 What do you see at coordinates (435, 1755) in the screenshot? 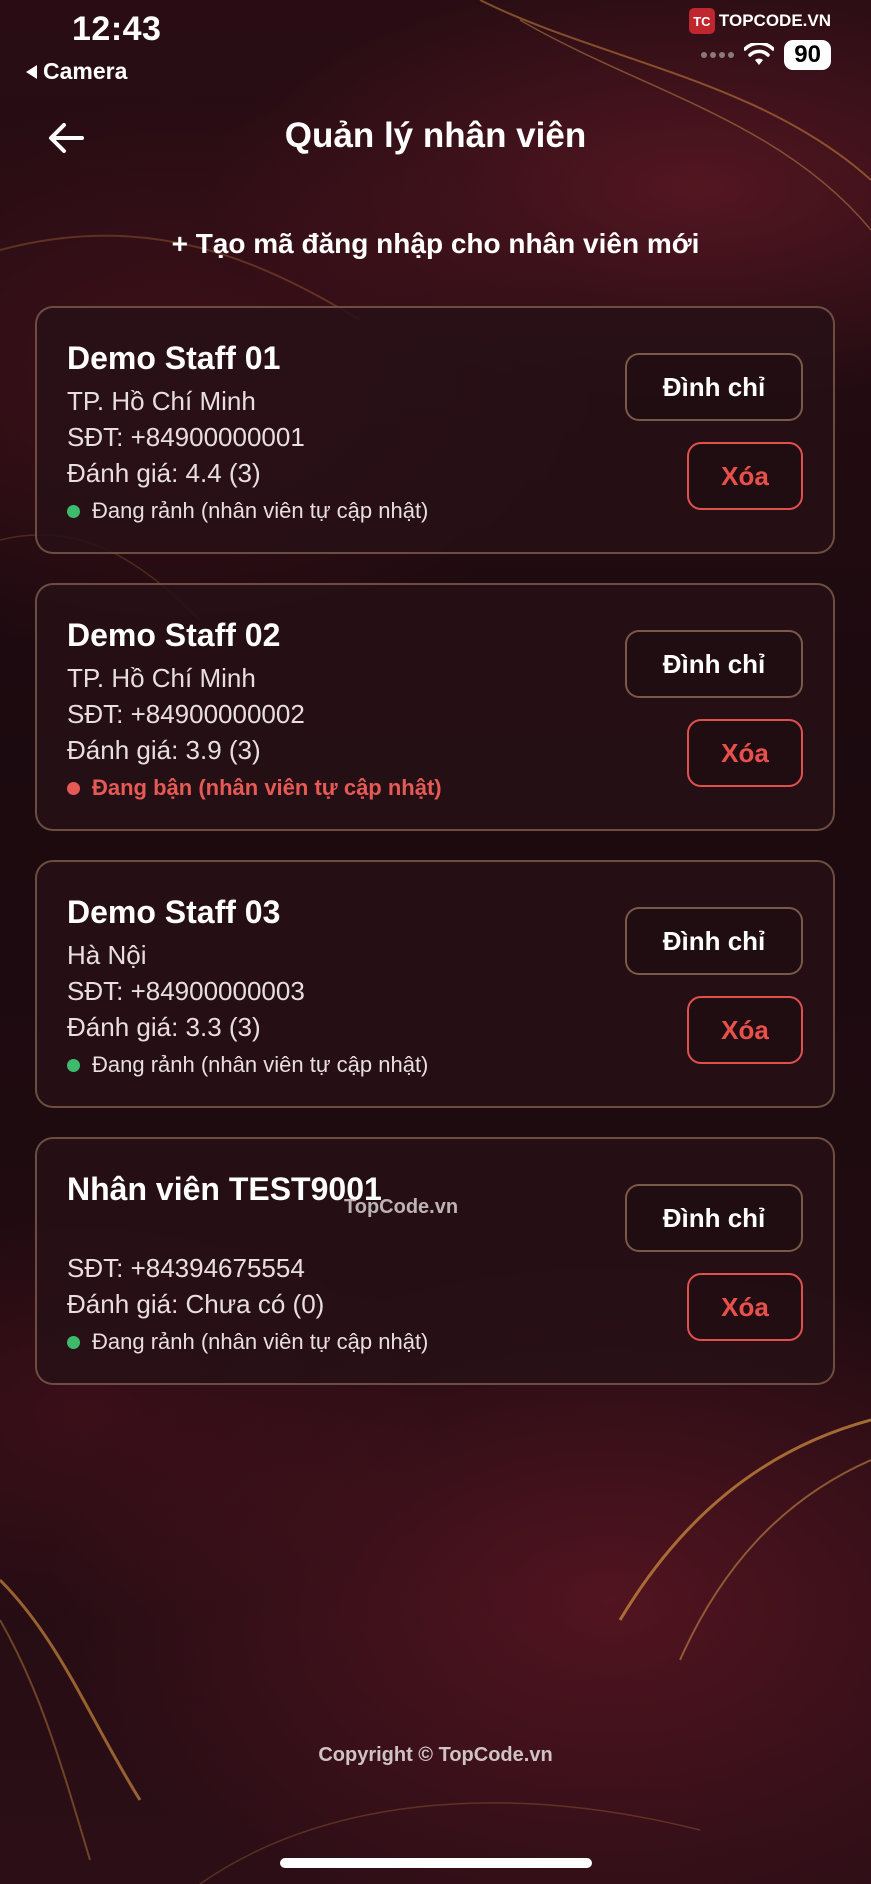
I see `footer-copyright: Copyright © TopCode.vn` at bounding box center [435, 1755].